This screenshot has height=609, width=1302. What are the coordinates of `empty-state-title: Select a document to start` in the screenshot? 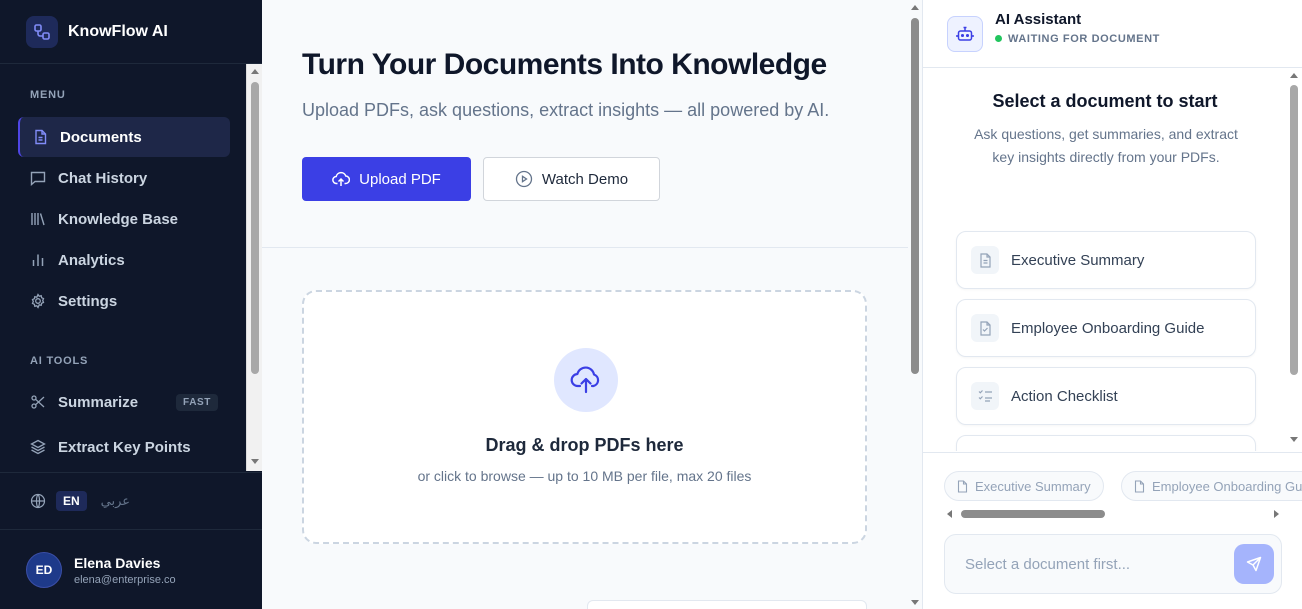 It's located at (1105, 101).